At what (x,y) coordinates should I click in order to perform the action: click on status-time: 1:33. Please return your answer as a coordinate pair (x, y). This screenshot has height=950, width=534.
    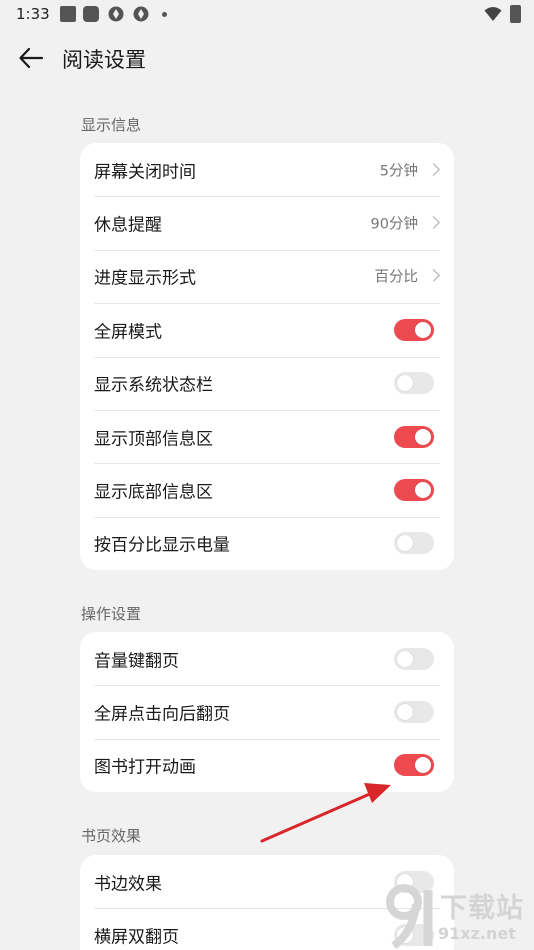
    Looking at the image, I should click on (33, 14).